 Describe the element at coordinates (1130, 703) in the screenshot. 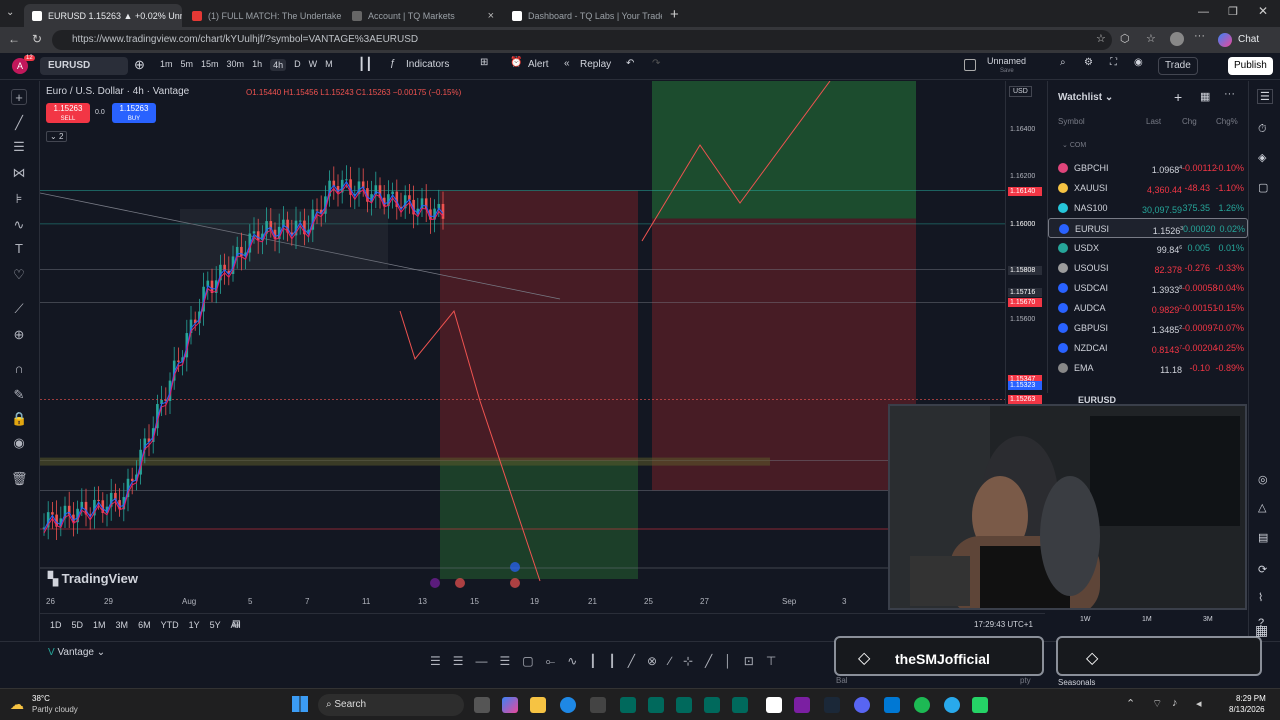

I see `tray-chevron-icon: ⌃` at that location.